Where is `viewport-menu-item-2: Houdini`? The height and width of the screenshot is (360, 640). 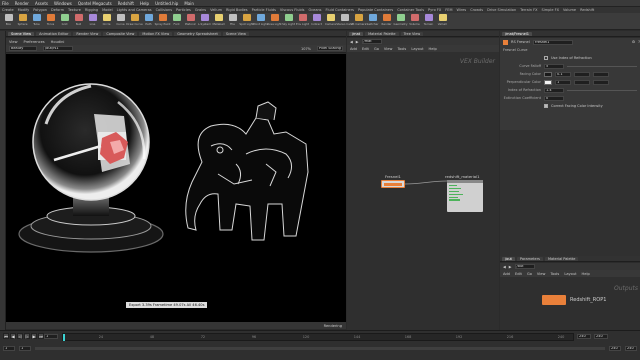 viewport-menu-item-2: Houdini is located at coordinates (58, 42).